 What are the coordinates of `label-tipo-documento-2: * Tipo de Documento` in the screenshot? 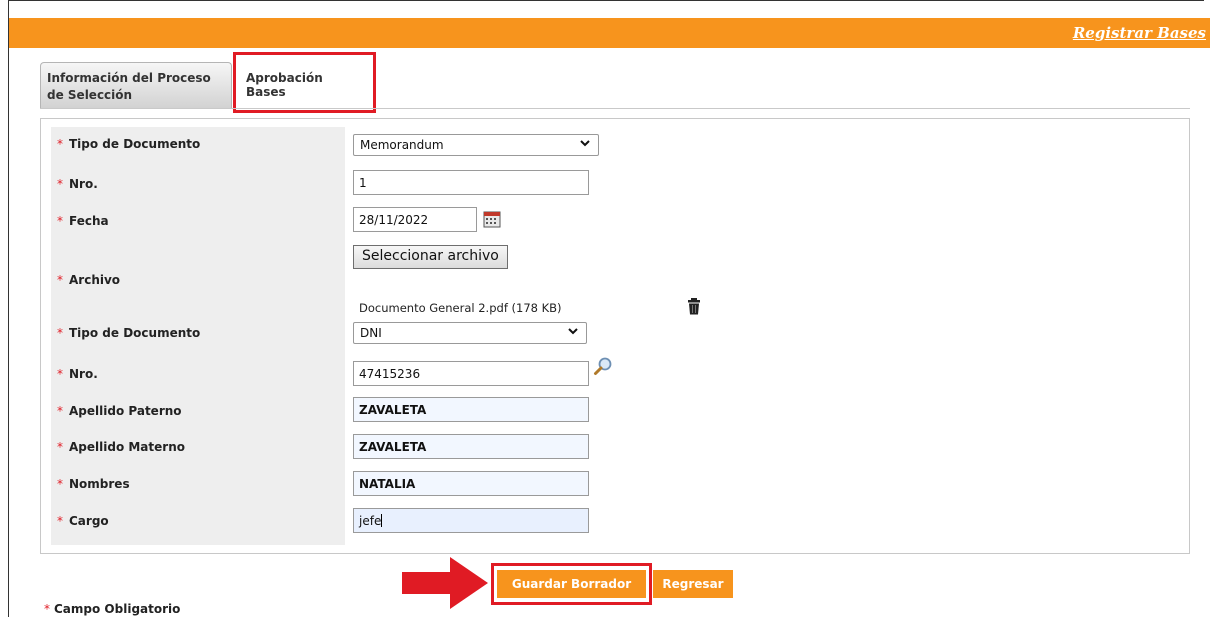 It's located at (128, 333).